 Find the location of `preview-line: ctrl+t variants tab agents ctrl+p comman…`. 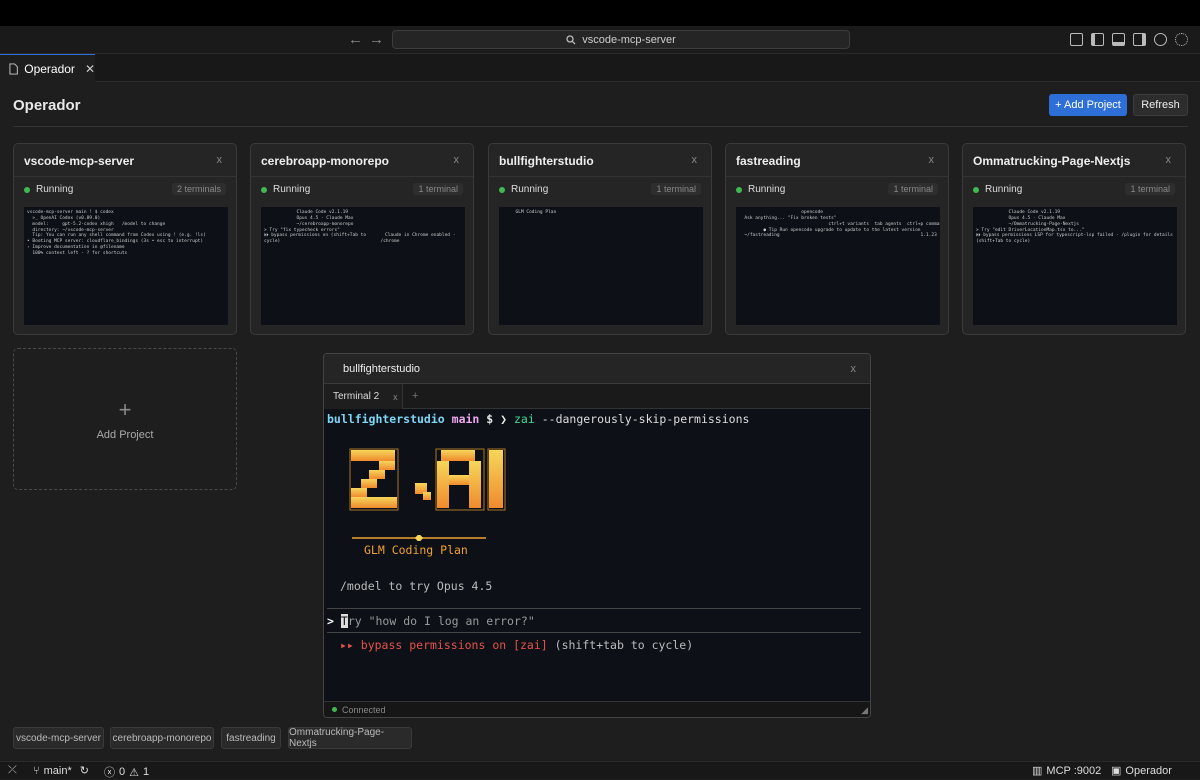

preview-line: ctrl+t variants tab agents ctrl+p comman… is located at coordinates (839, 224).